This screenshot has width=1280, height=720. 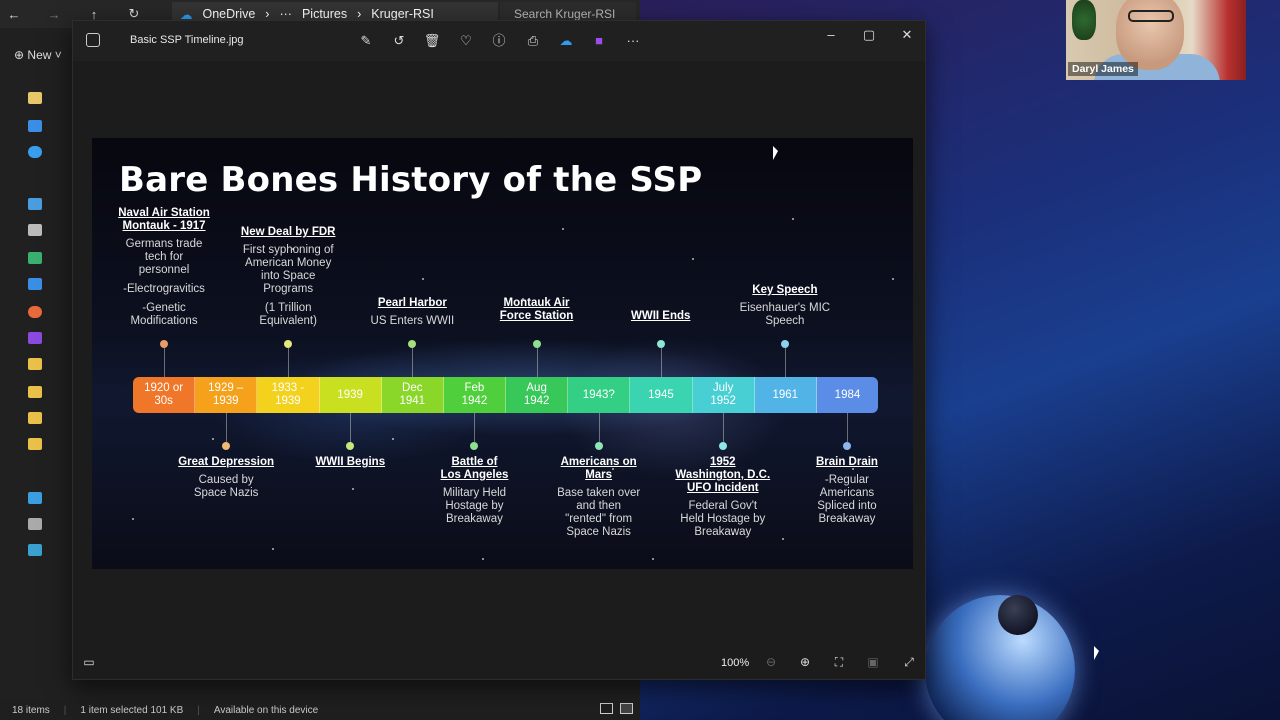 What do you see at coordinates (399, 41) in the screenshot?
I see `rotate-icon: ↺` at bounding box center [399, 41].